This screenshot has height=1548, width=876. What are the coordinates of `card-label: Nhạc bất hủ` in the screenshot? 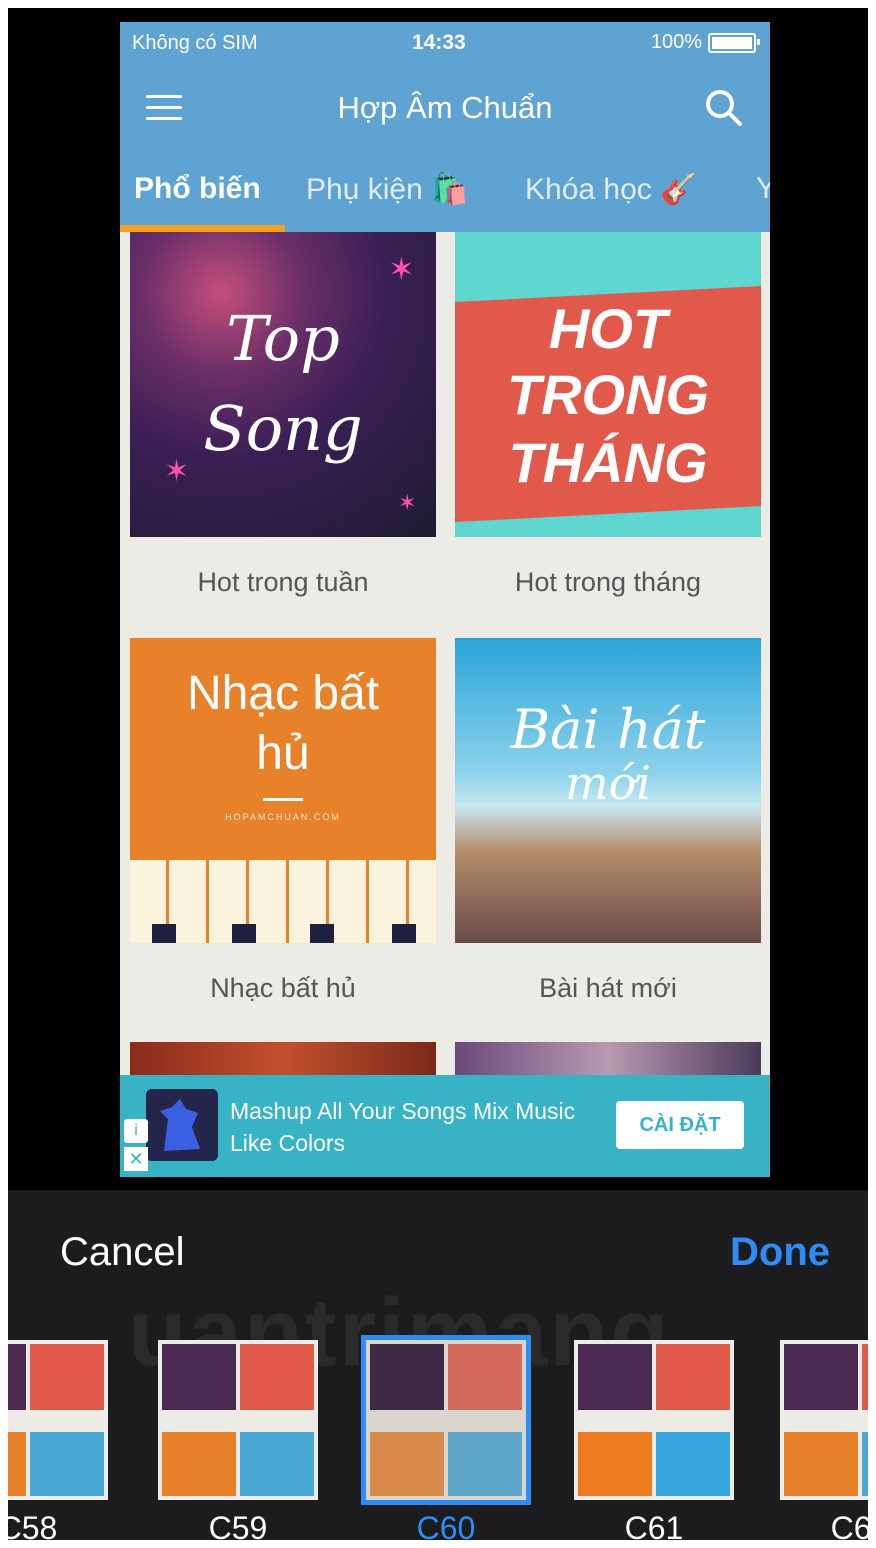 It's located at (283, 988).